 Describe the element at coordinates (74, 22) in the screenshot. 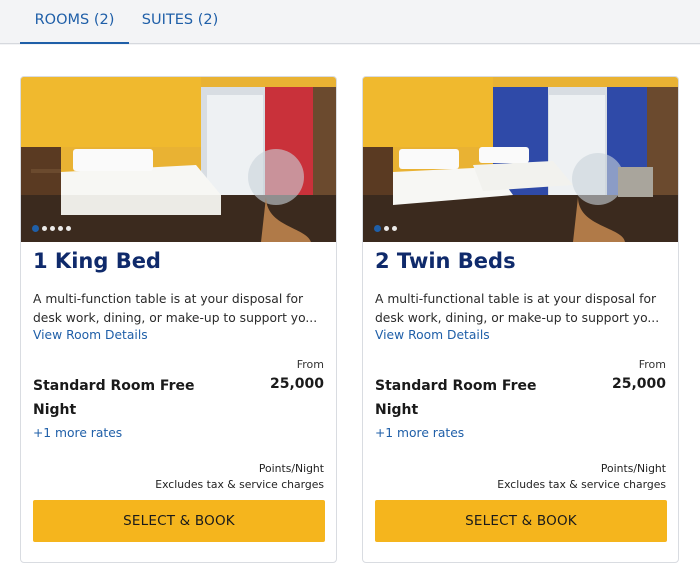

I see `tab-rooms: ROOMS (2)` at that location.